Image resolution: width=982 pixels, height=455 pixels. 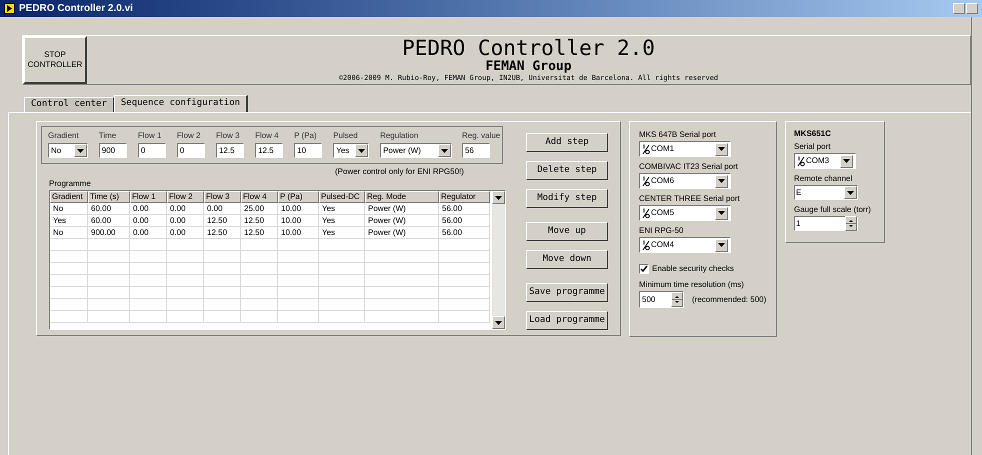 I want to click on dropdown: Yes, so click(x=351, y=150).